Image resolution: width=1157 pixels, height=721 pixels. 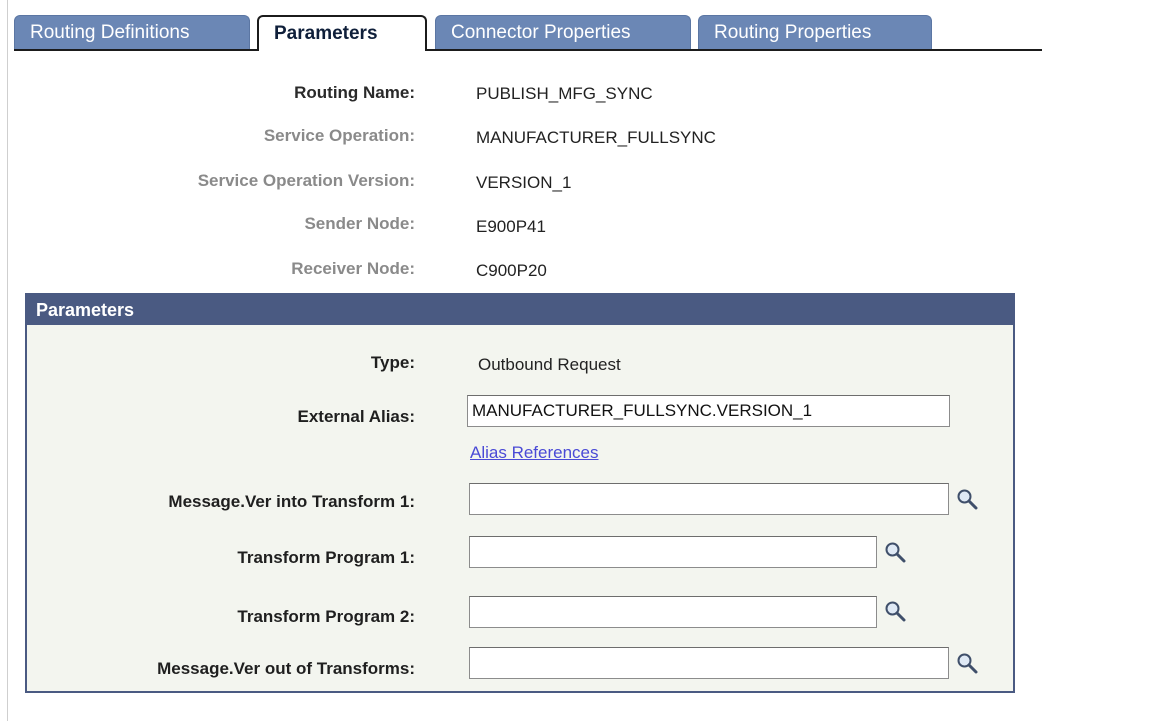 I want to click on routing-name-value: PUBLISH_MFG_SYNC, so click(x=564, y=93).